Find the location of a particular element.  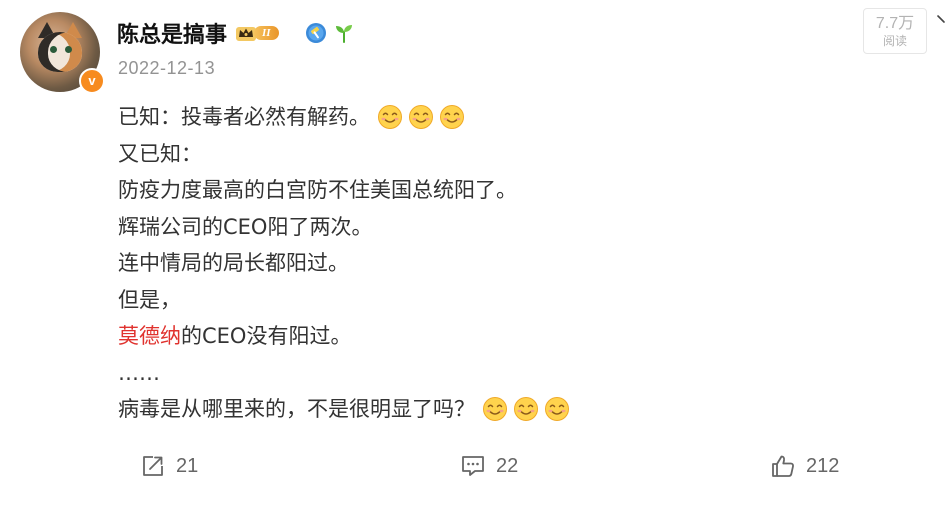

post-date: 2022-12-13 is located at coordinates (166, 68).